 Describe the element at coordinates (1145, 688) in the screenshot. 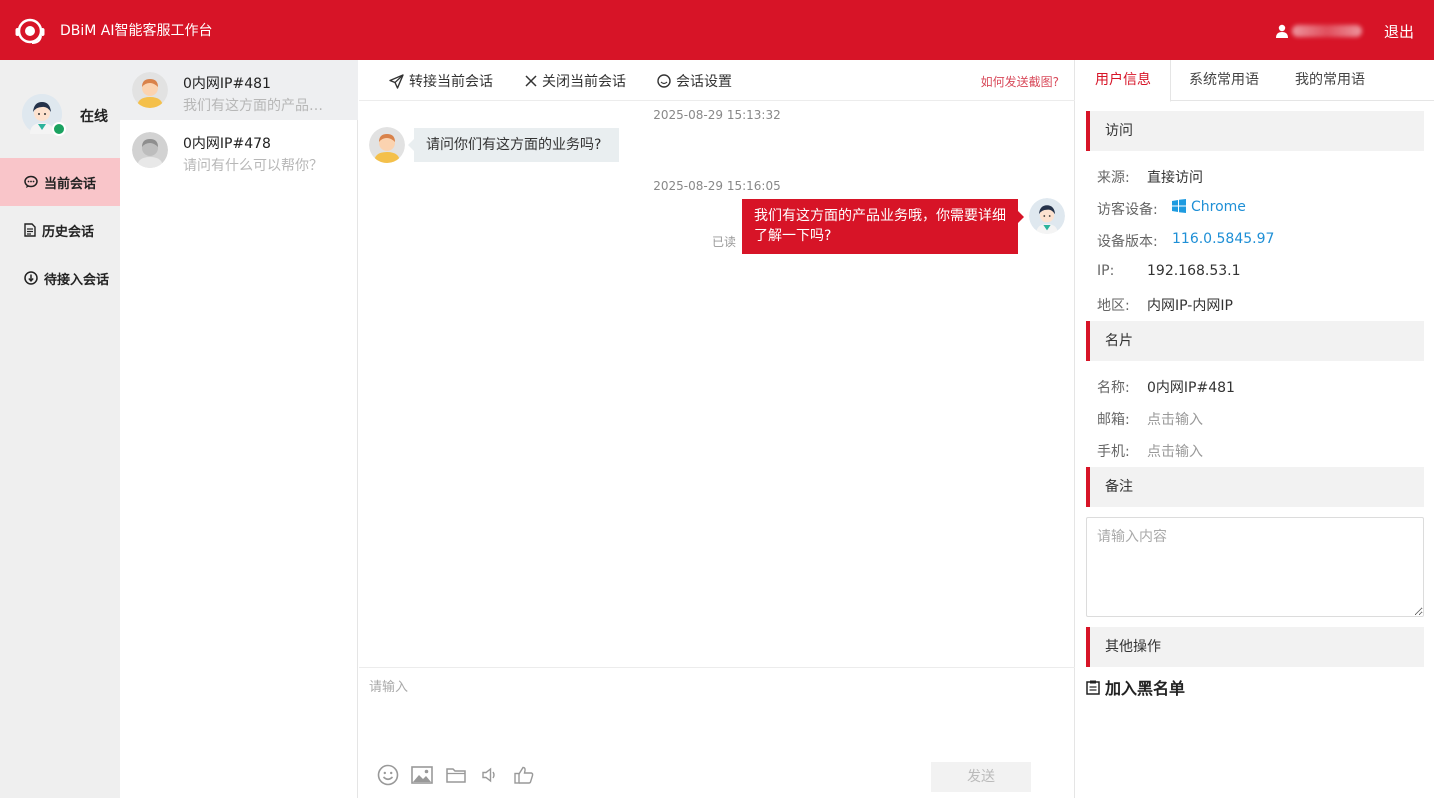

I see `blacklist-label: 加入黑名单` at that location.